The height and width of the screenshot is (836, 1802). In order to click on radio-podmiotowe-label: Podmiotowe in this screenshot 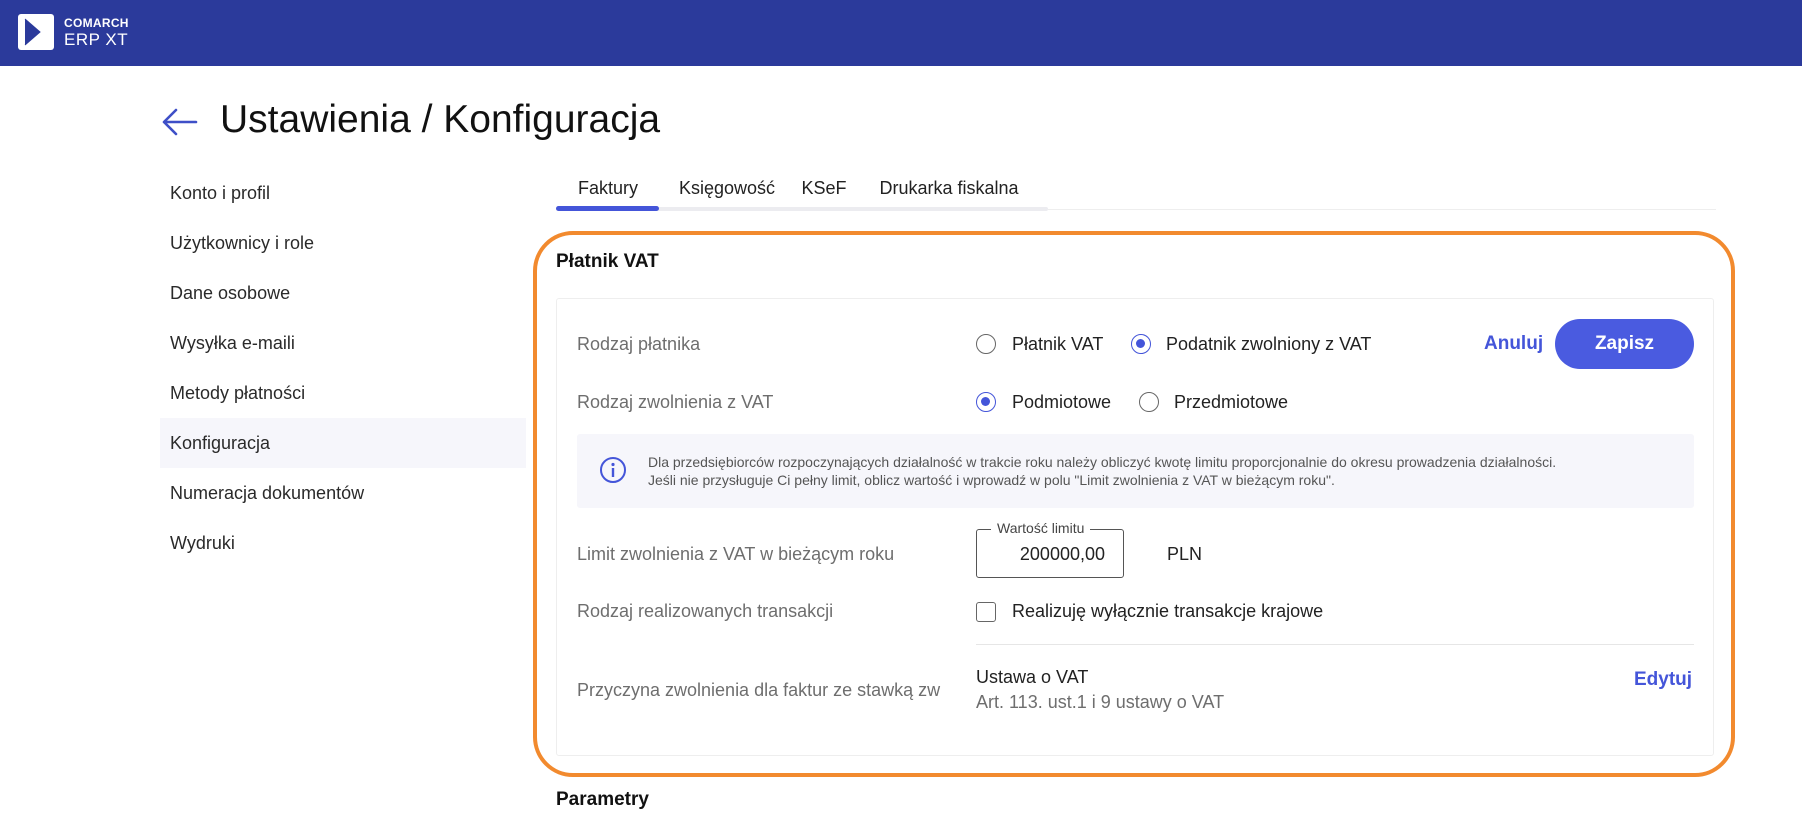, I will do `click(1061, 402)`.